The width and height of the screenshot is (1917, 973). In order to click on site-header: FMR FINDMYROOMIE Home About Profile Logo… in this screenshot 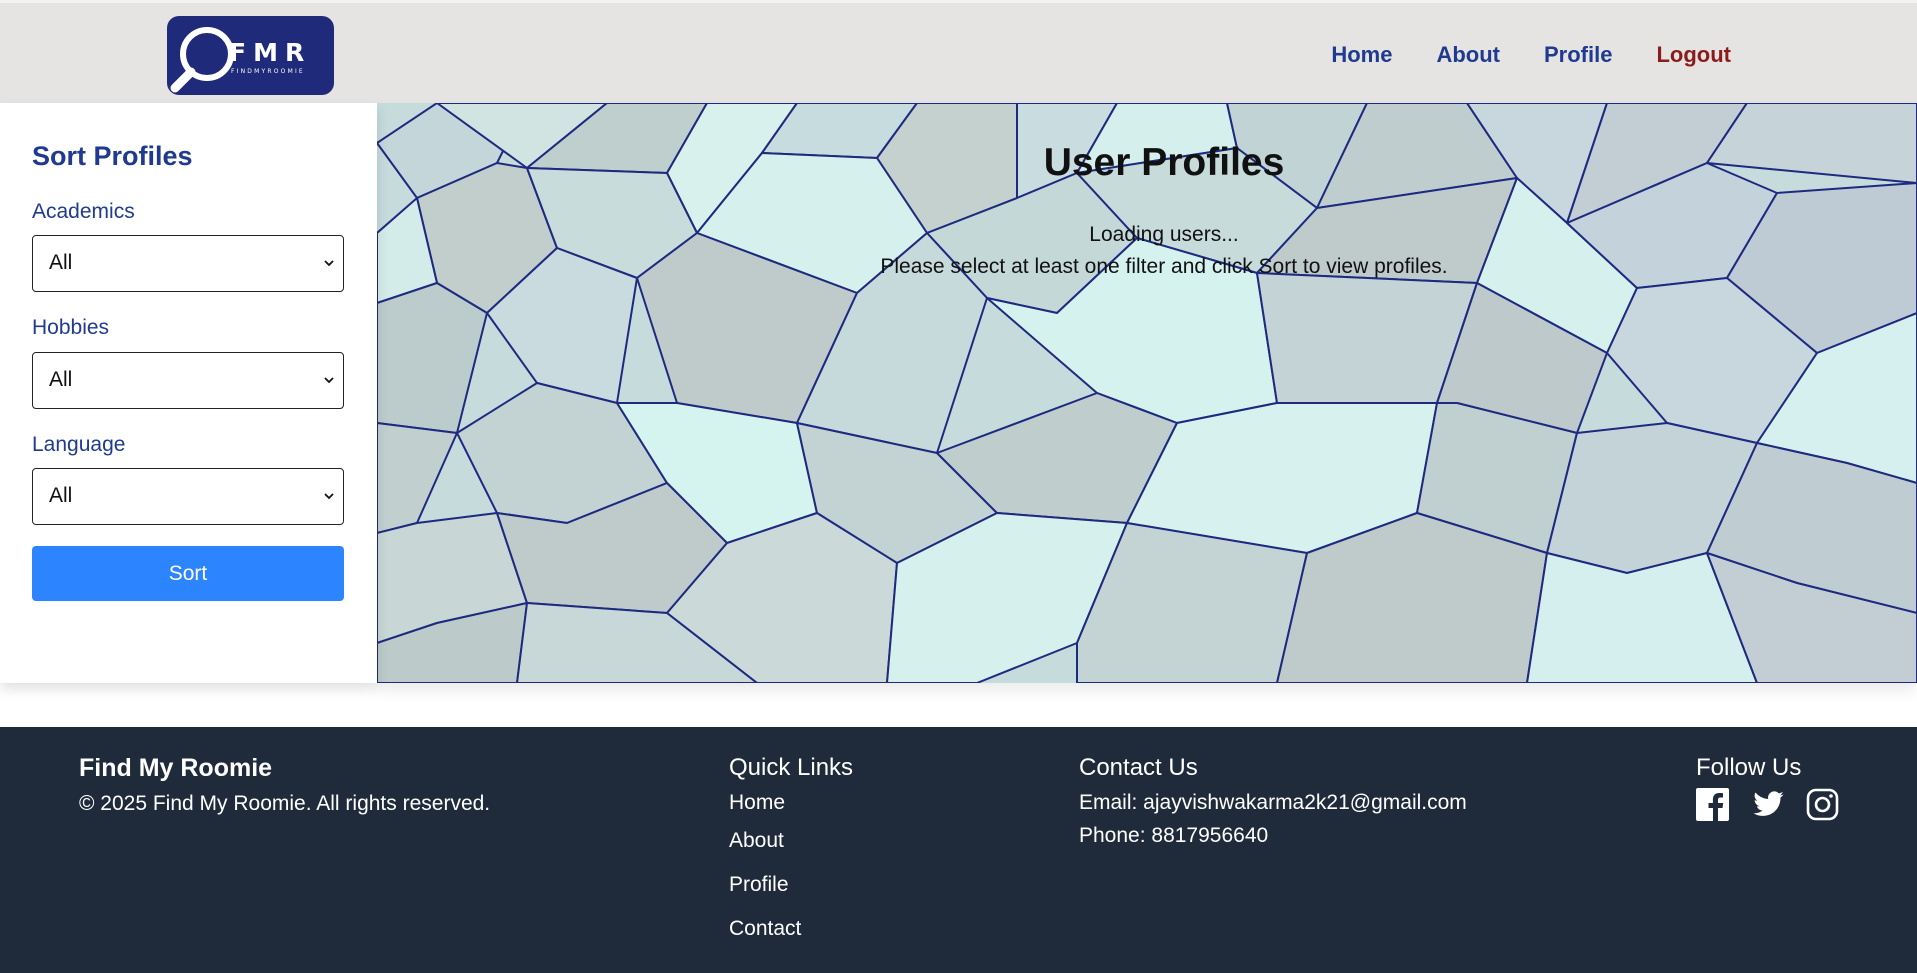, I will do `click(958, 51)`.